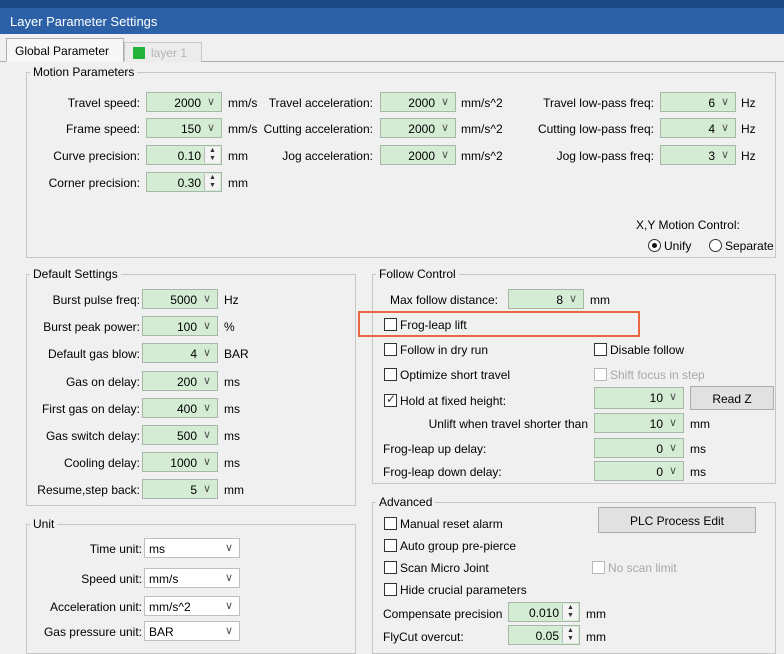 The image size is (784, 654). I want to click on tab-global-parameter: Global Parameter, so click(65, 50).